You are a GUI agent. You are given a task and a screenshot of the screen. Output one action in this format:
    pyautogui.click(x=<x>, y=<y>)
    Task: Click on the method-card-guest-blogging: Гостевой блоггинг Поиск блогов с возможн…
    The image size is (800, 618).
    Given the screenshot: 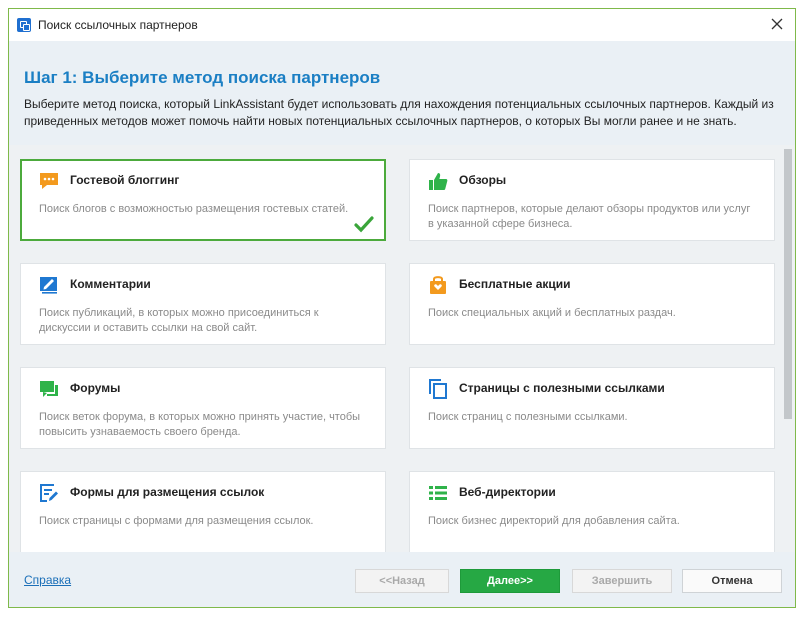 What is the action you would take?
    pyautogui.click(x=203, y=200)
    